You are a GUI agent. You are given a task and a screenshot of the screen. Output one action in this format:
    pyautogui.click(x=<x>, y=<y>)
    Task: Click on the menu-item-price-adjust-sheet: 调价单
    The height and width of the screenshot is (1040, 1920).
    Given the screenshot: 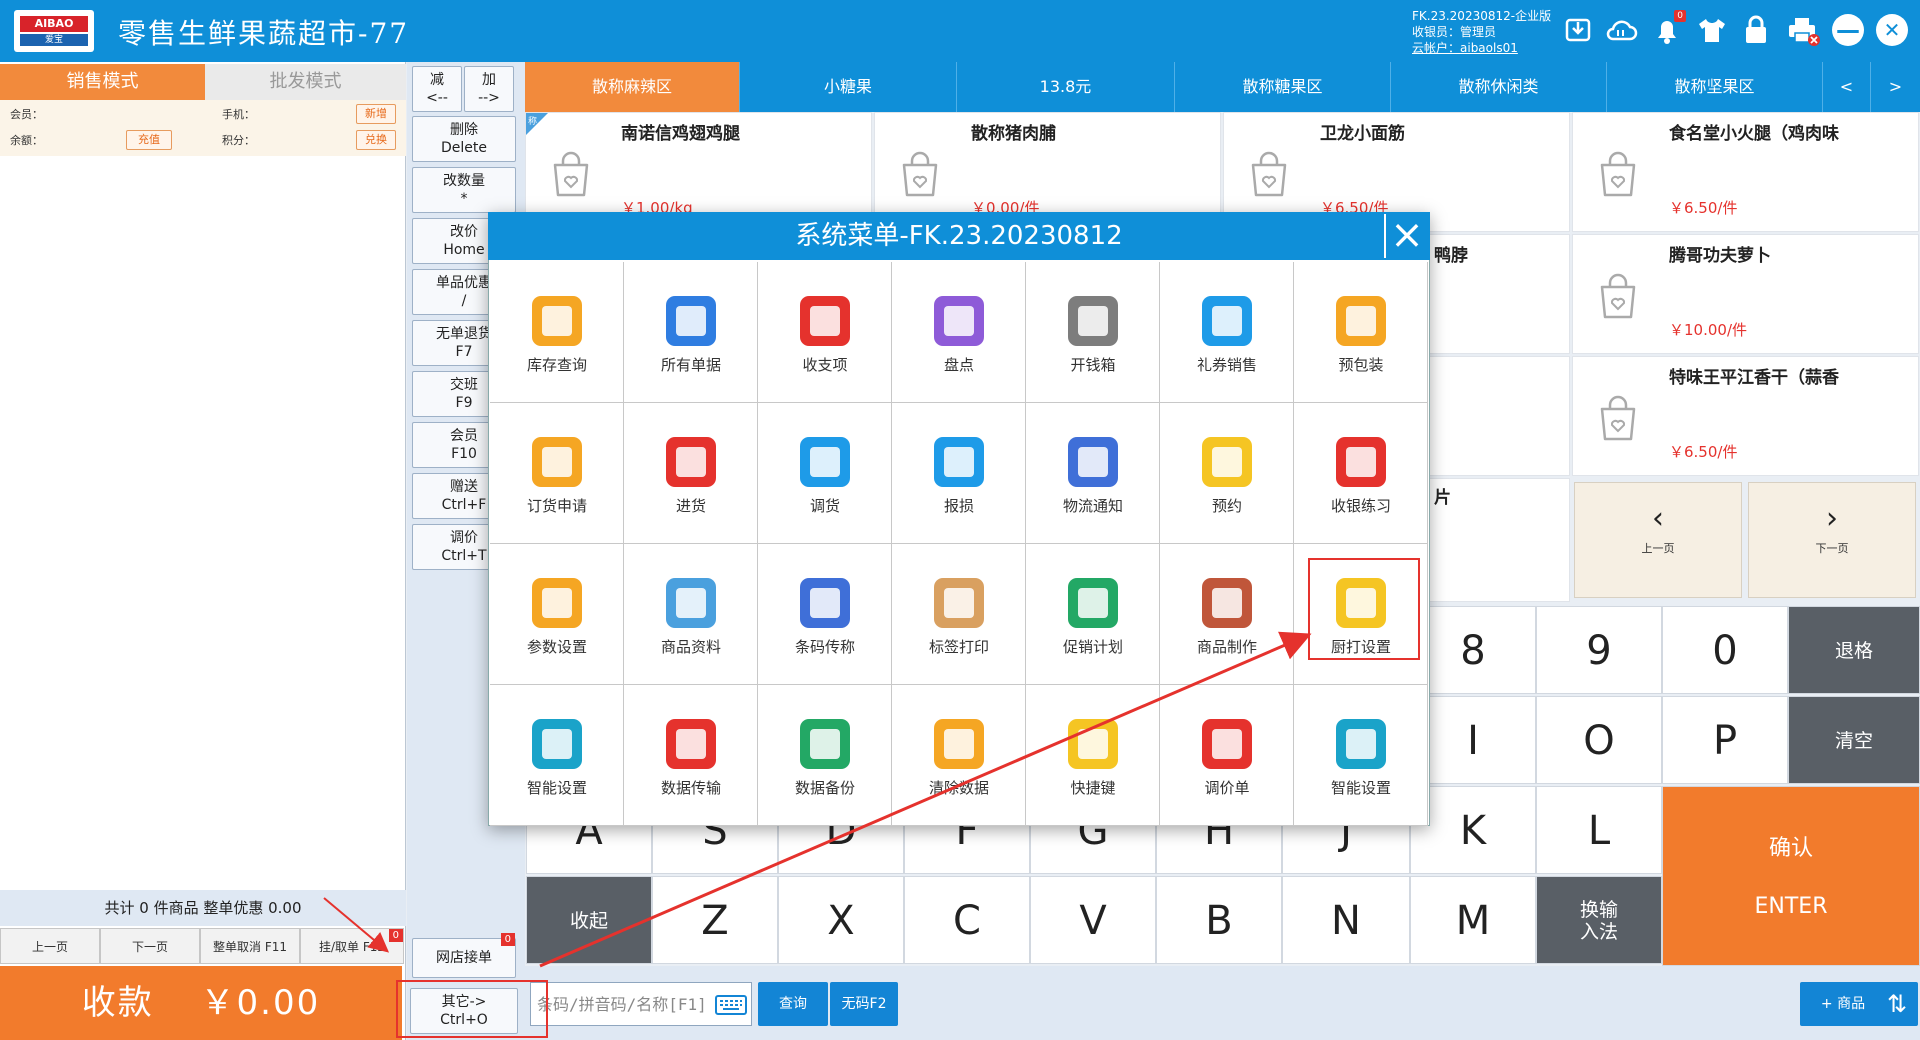 What is the action you would take?
    pyautogui.click(x=1227, y=755)
    